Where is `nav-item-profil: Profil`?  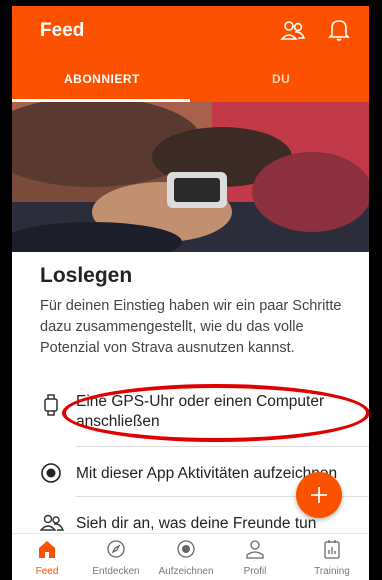 nav-item-profil: Profil is located at coordinates (255, 557).